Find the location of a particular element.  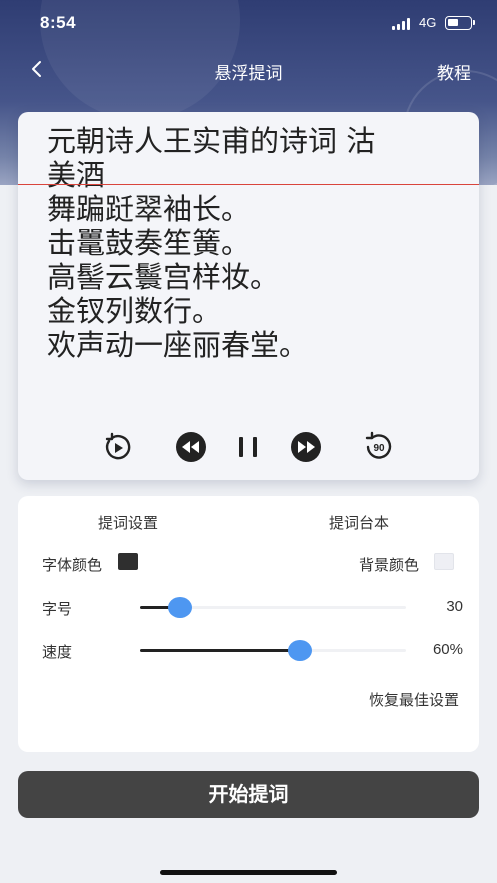

speed-label: 速度 is located at coordinates (57, 652).